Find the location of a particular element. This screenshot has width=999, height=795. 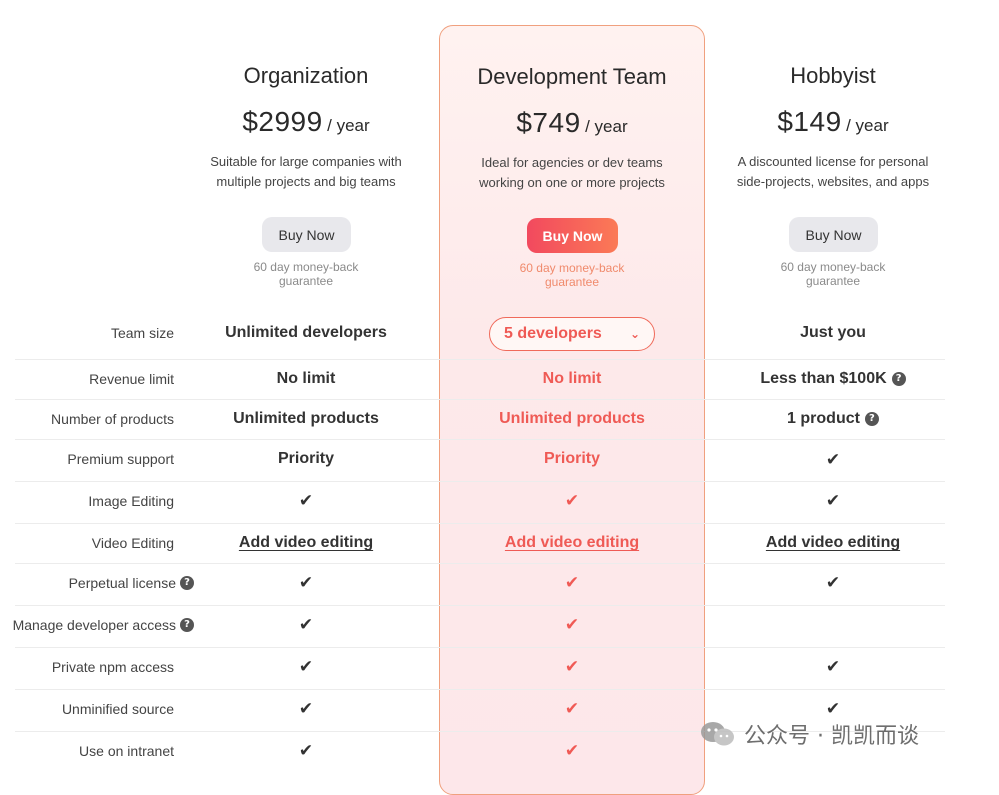

plan-price: $149 / year is located at coordinates (833, 122).